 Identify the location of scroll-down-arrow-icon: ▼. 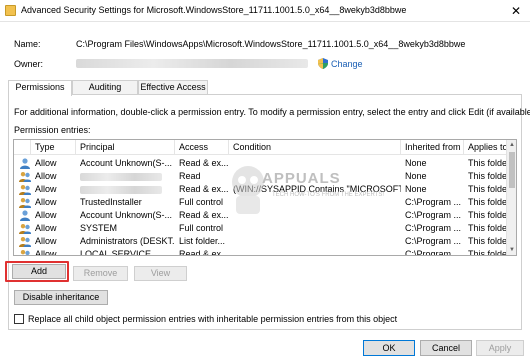
(511, 250).